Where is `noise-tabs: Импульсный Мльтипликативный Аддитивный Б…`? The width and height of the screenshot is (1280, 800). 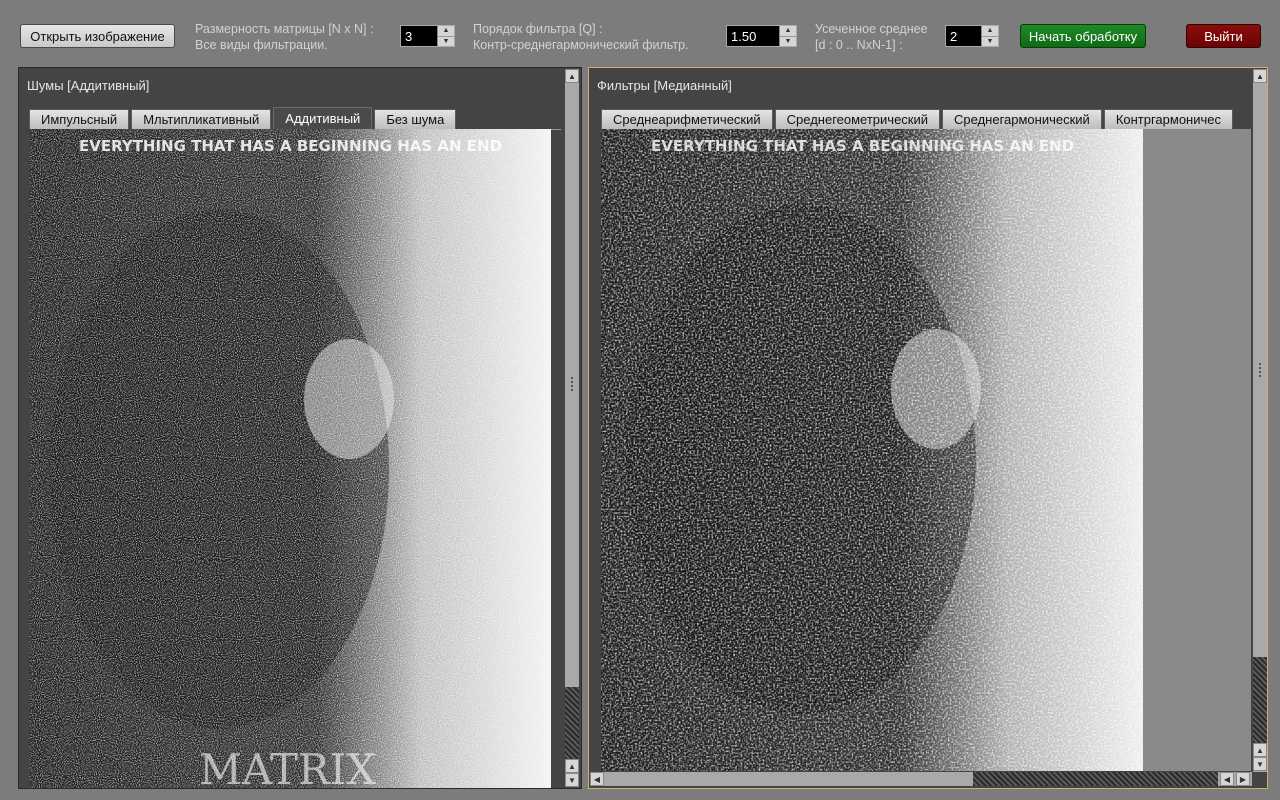 noise-tabs: Импульсный Мльтипликативный Аддитивный Б… is located at coordinates (243, 118).